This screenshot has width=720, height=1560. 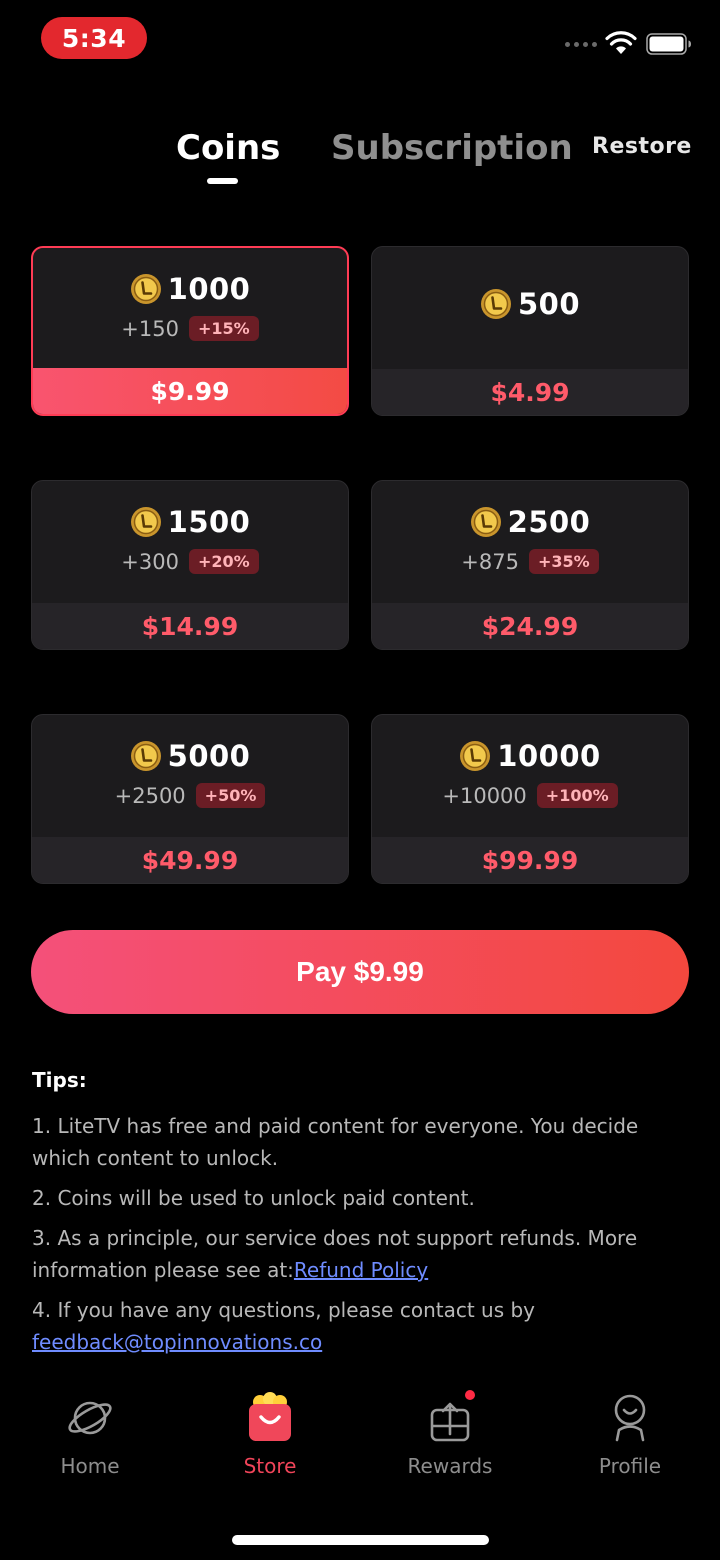 I want to click on tab-coins: Coins, so click(x=228, y=148).